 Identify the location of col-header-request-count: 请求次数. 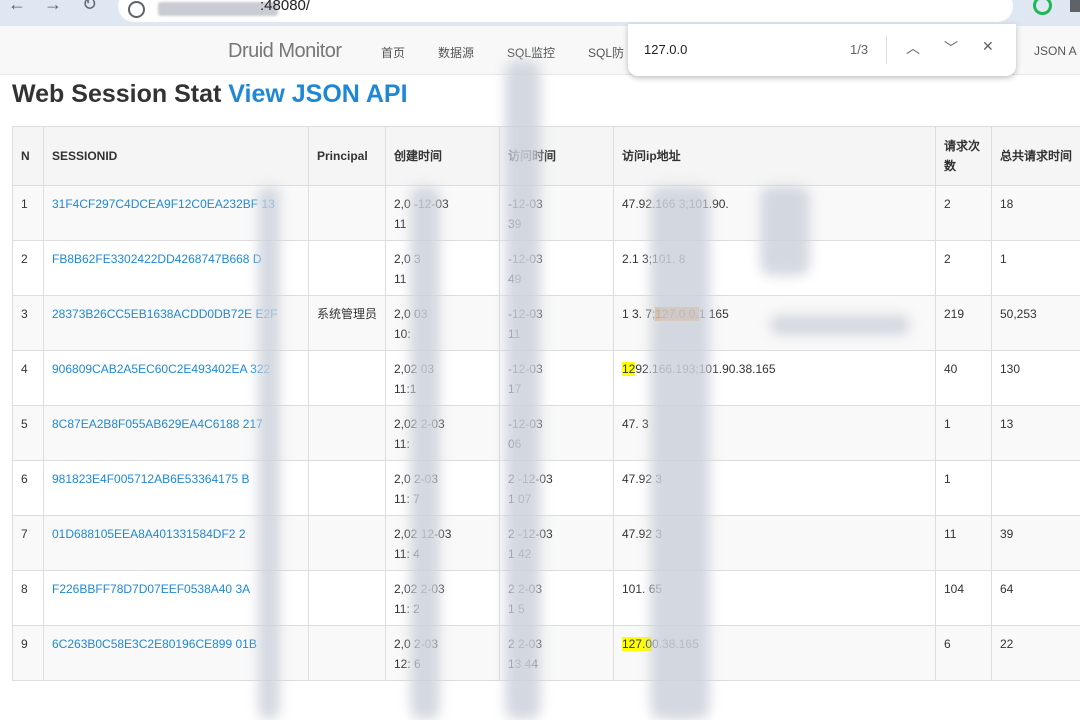
(963, 156).